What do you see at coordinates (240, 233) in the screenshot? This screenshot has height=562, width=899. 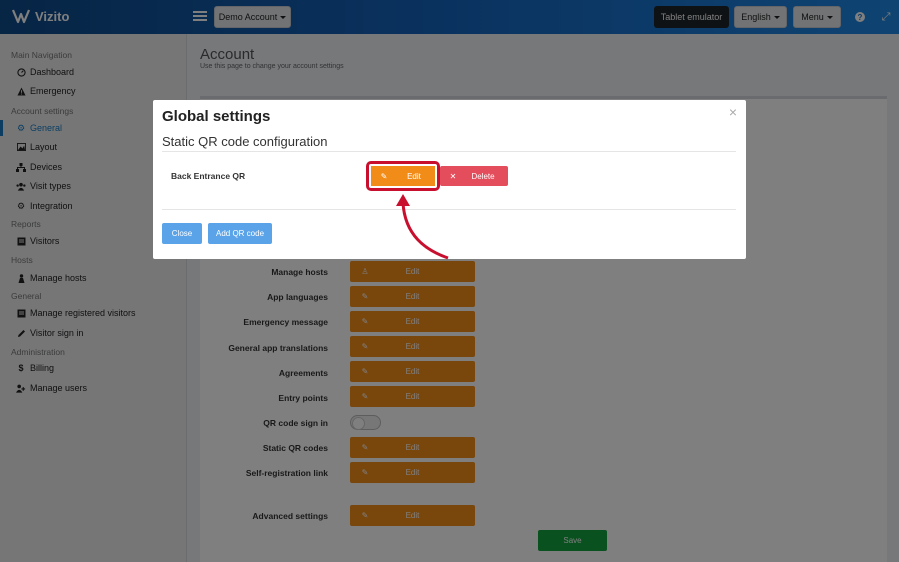 I see `add-qr-code-button: Add QR code` at bounding box center [240, 233].